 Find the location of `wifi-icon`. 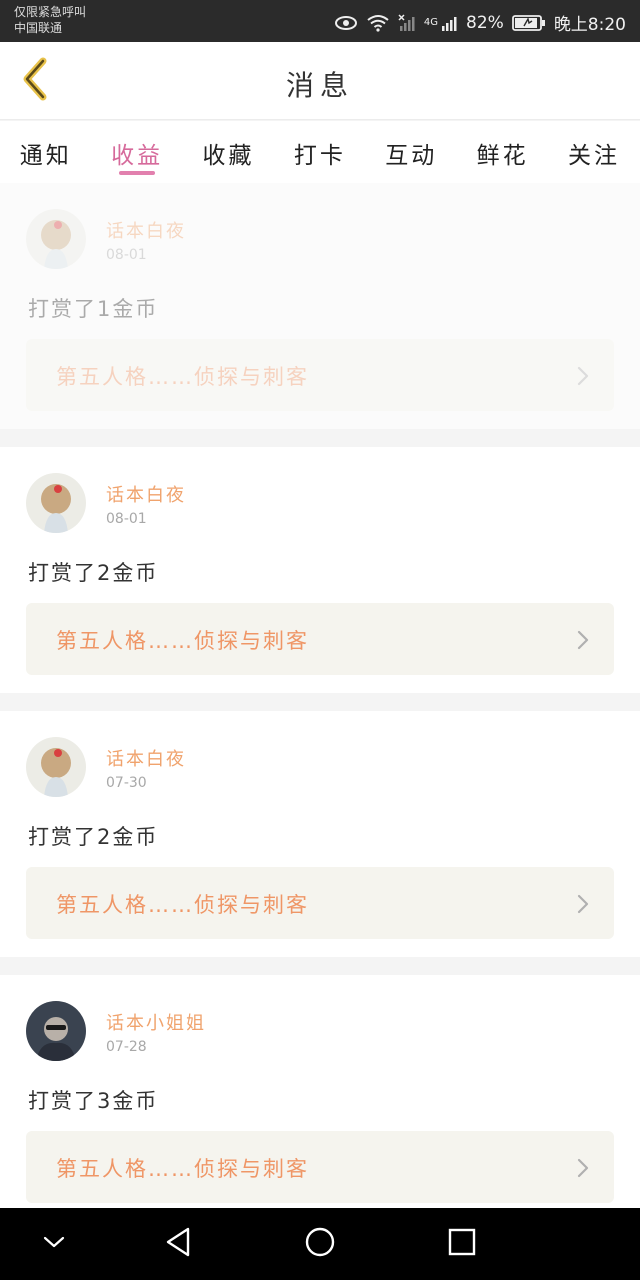

wifi-icon is located at coordinates (378, 23).